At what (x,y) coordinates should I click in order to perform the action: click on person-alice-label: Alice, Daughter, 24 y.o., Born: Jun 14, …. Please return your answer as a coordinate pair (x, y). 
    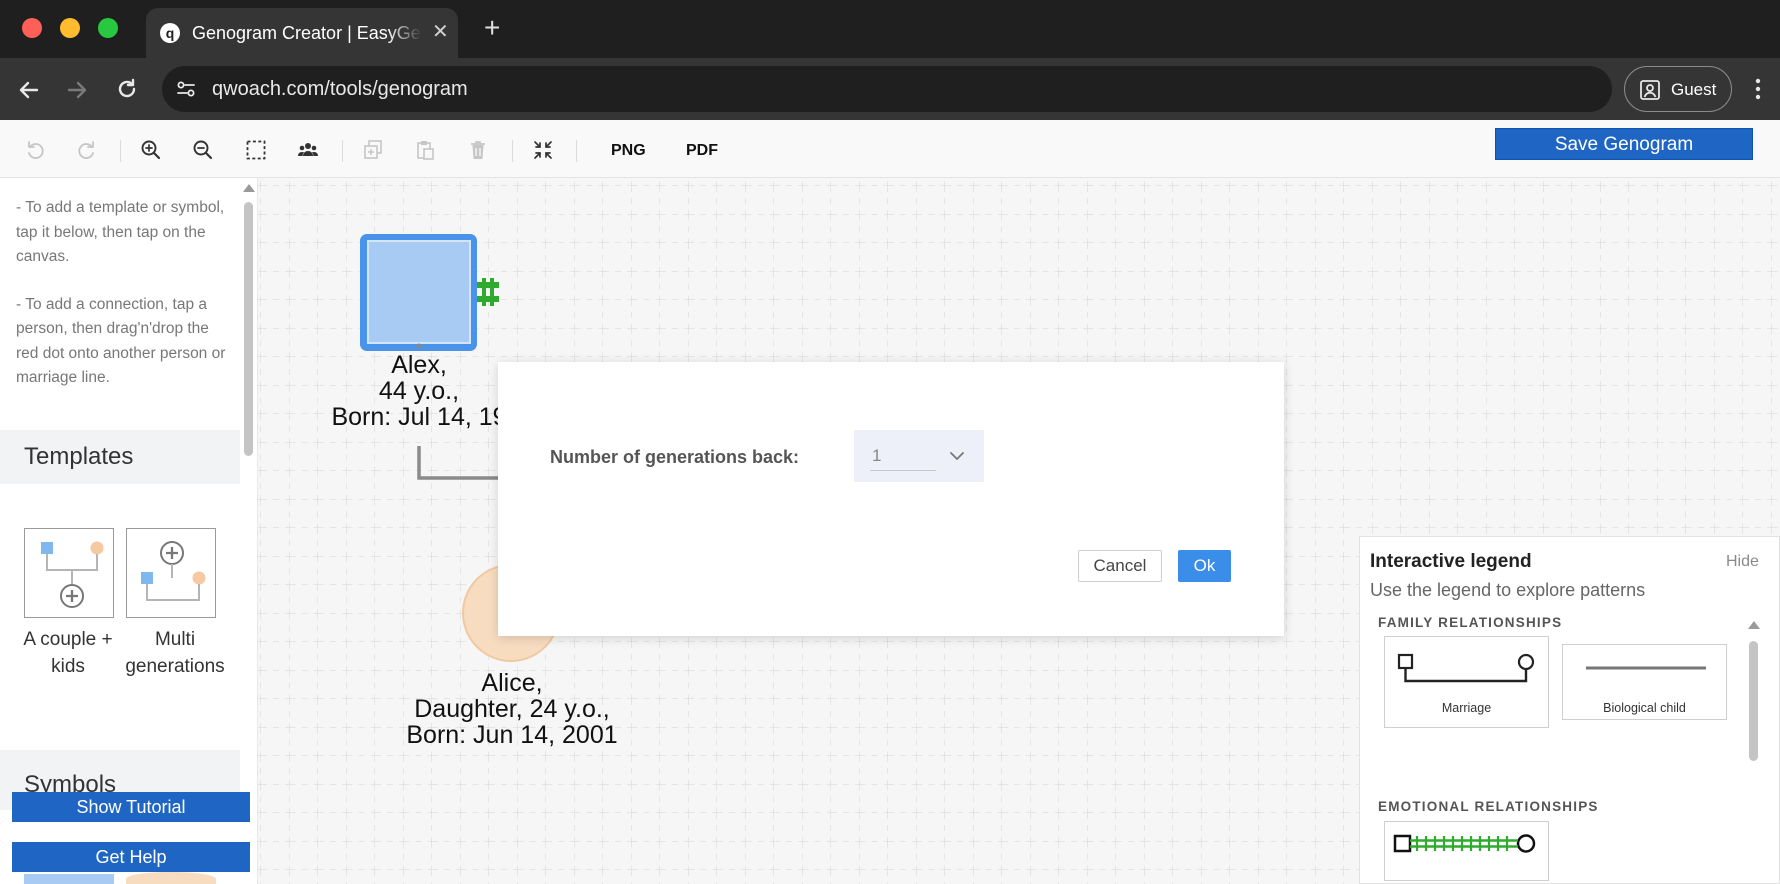
    Looking at the image, I should click on (512, 709).